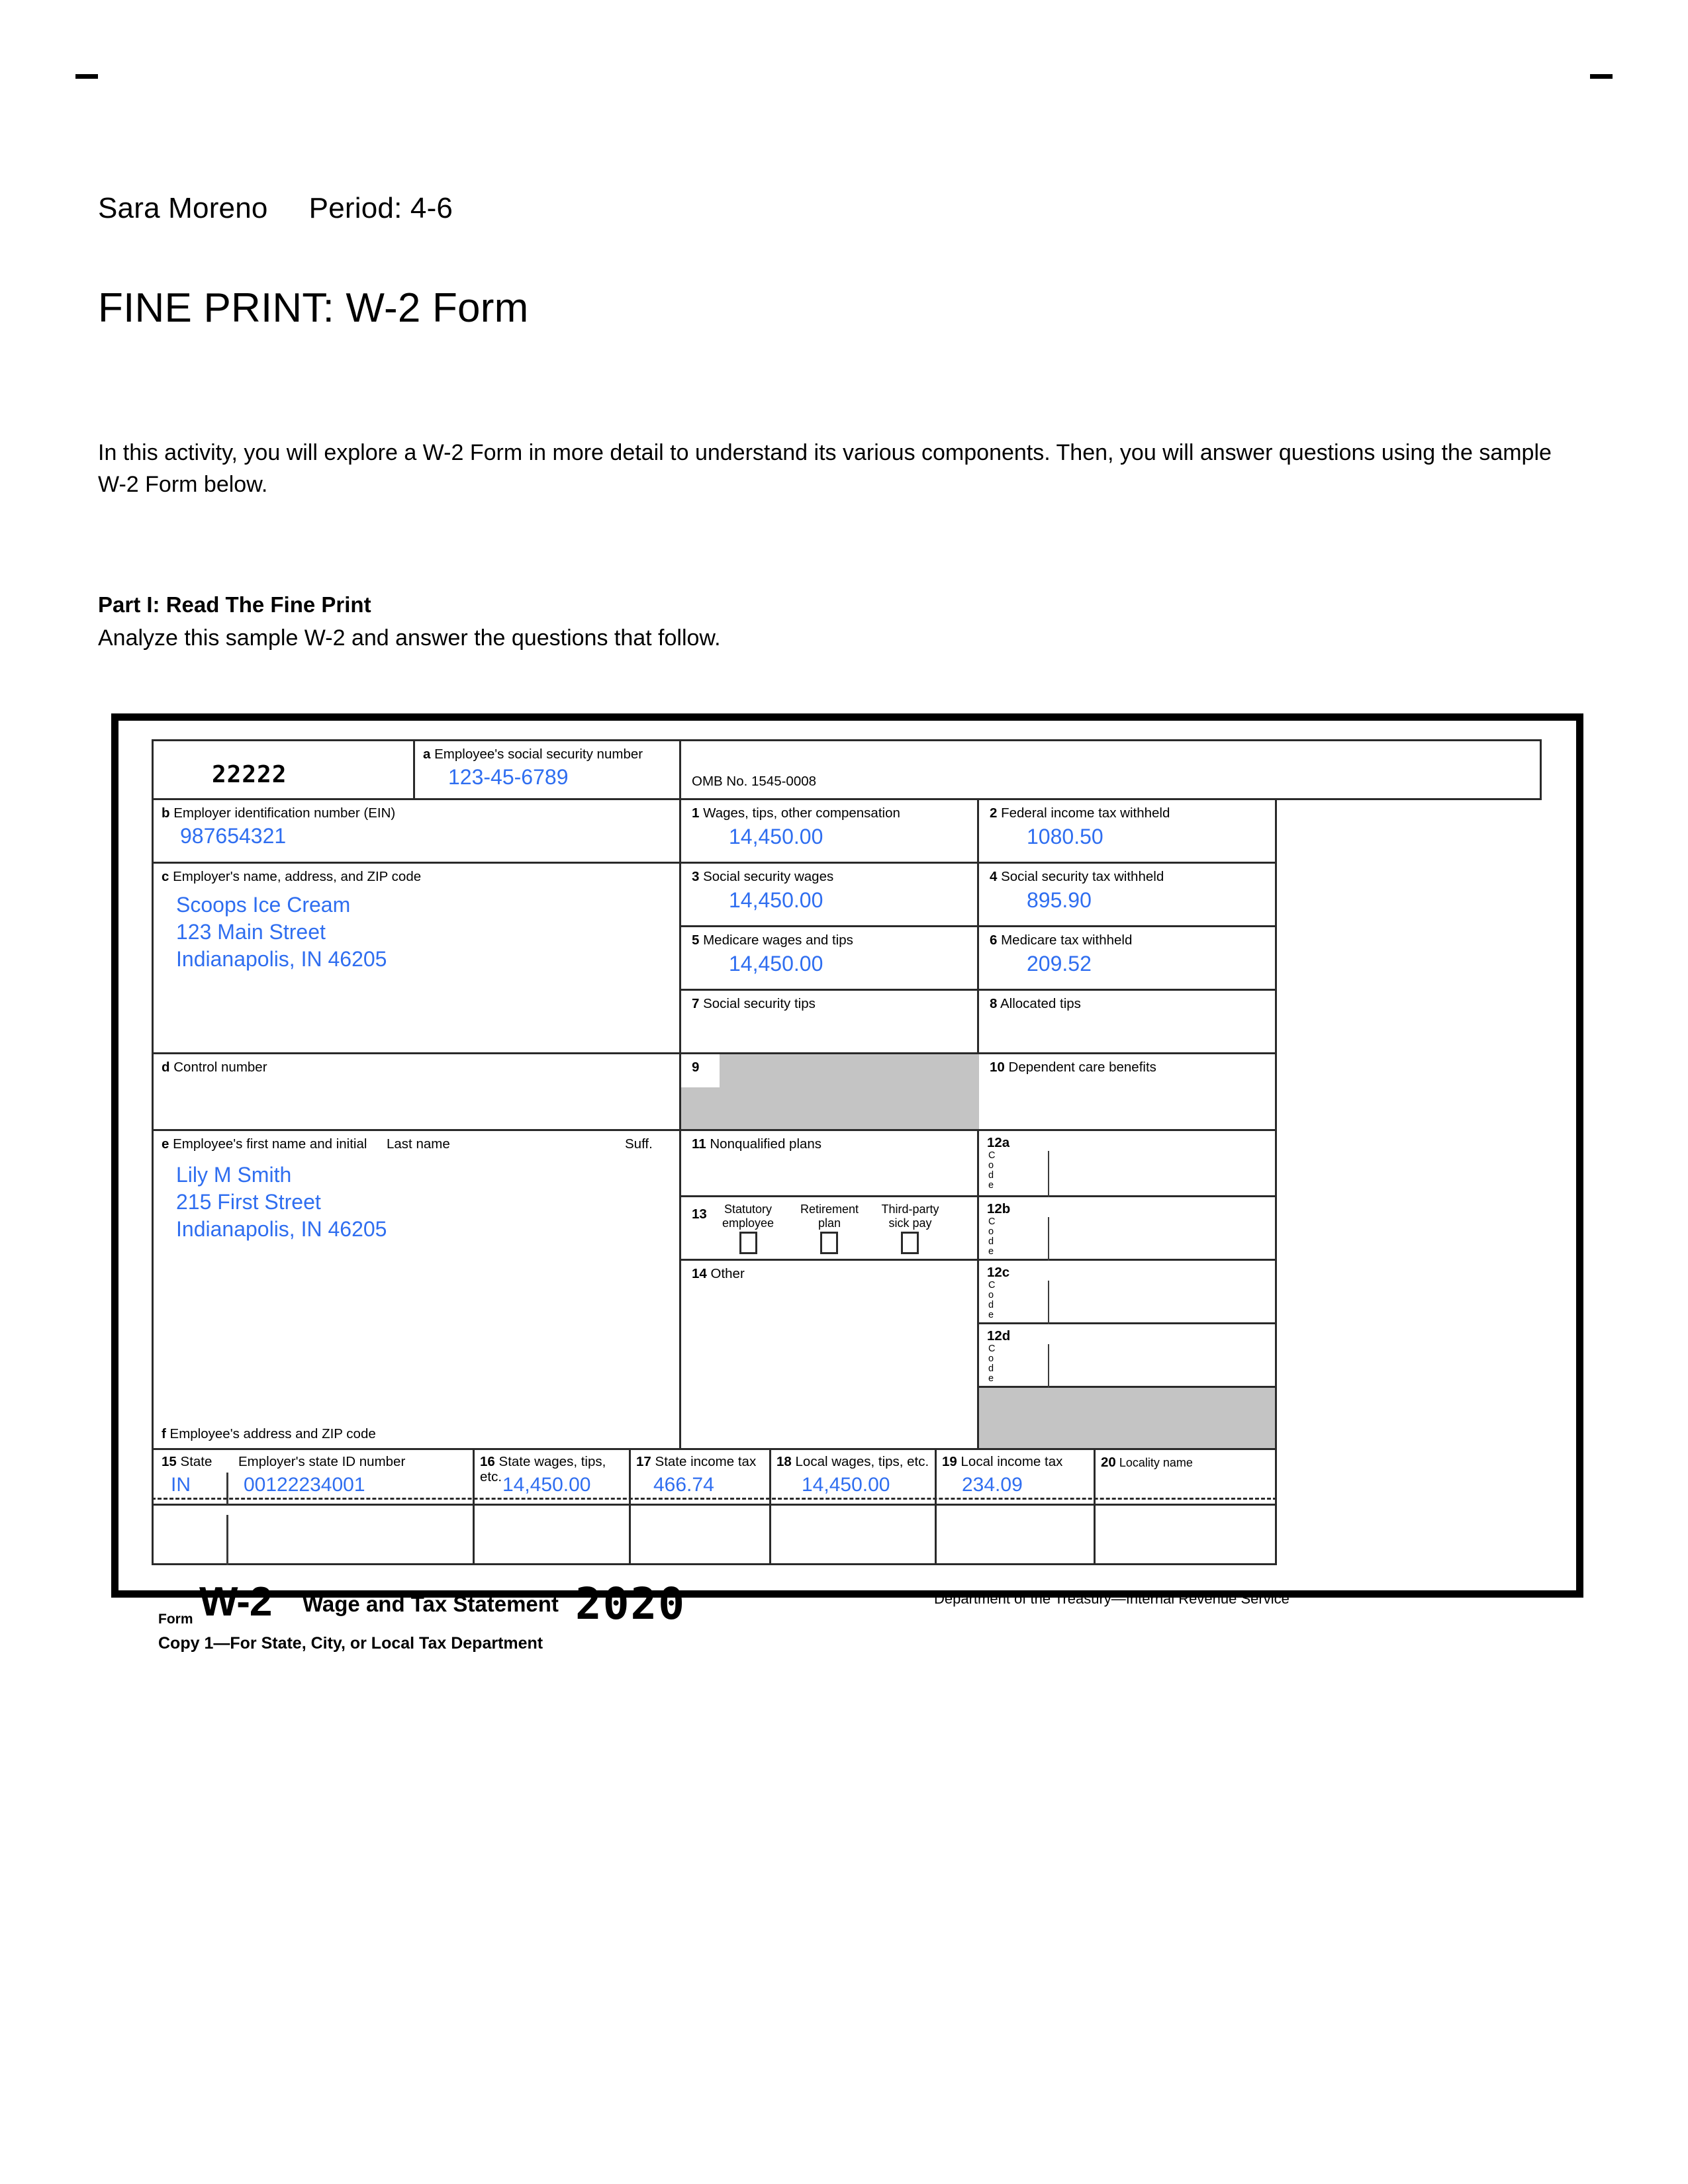  What do you see at coordinates (1147, 1462) in the screenshot?
I see `box-20-label: 20 Locality name` at bounding box center [1147, 1462].